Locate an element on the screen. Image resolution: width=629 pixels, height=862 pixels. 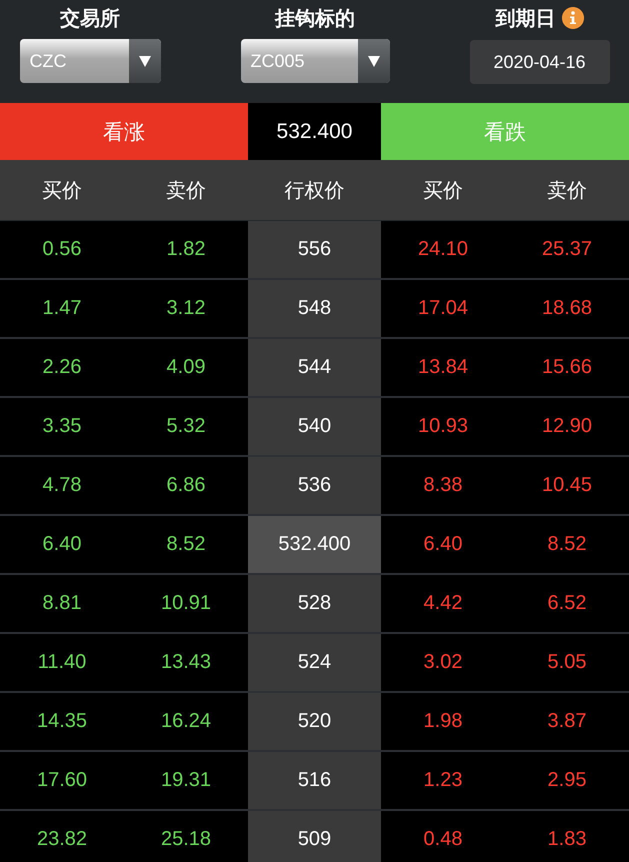
put-tab: 看跌 is located at coordinates (505, 131).